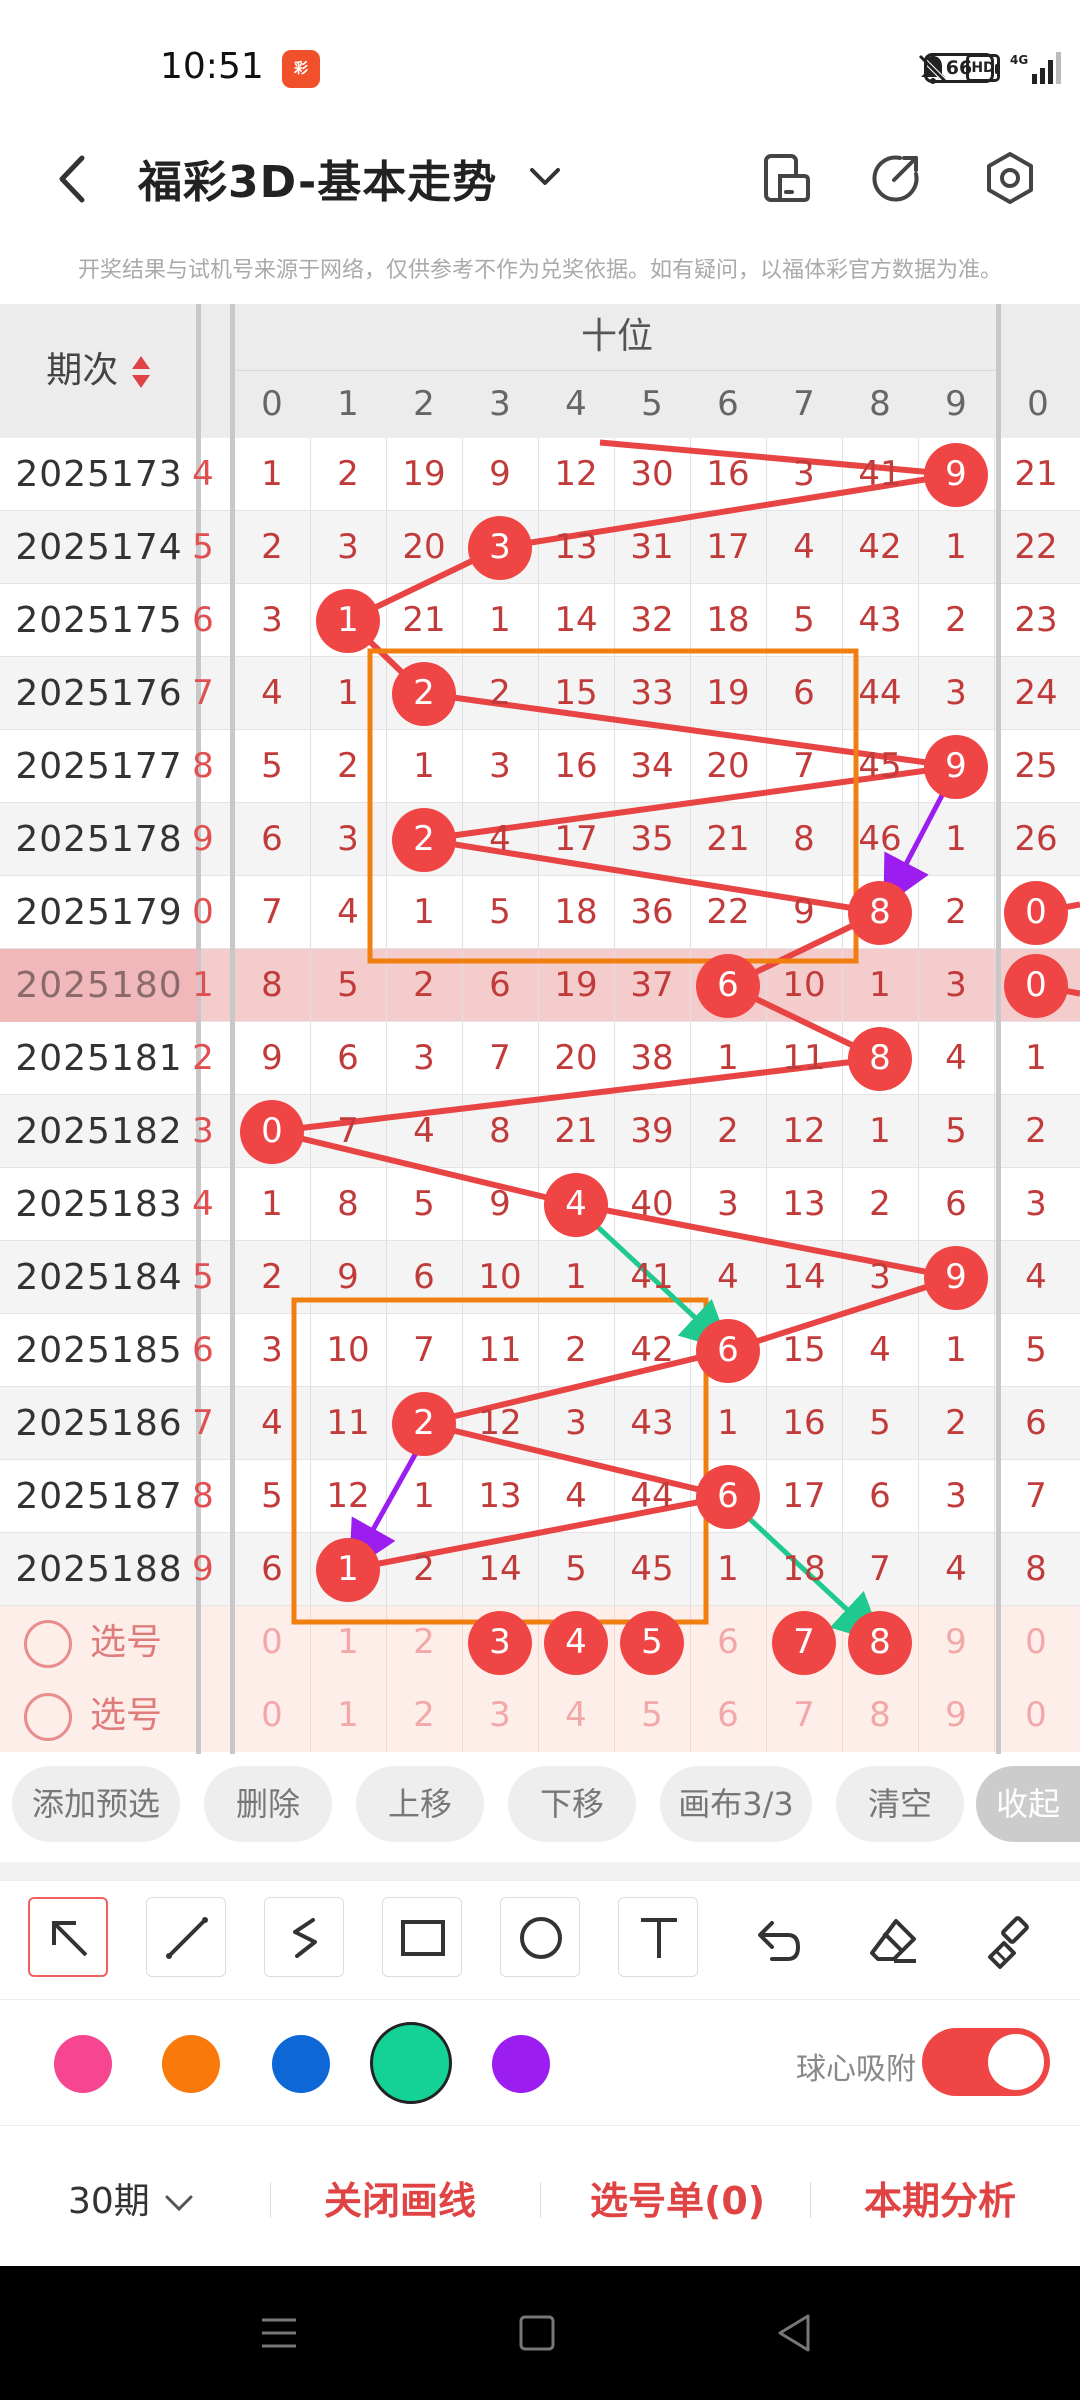 The width and height of the screenshot is (1080, 2400). Describe the element at coordinates (900, 1804) in the screenshot. I see `clear-button: 清空` at that location.